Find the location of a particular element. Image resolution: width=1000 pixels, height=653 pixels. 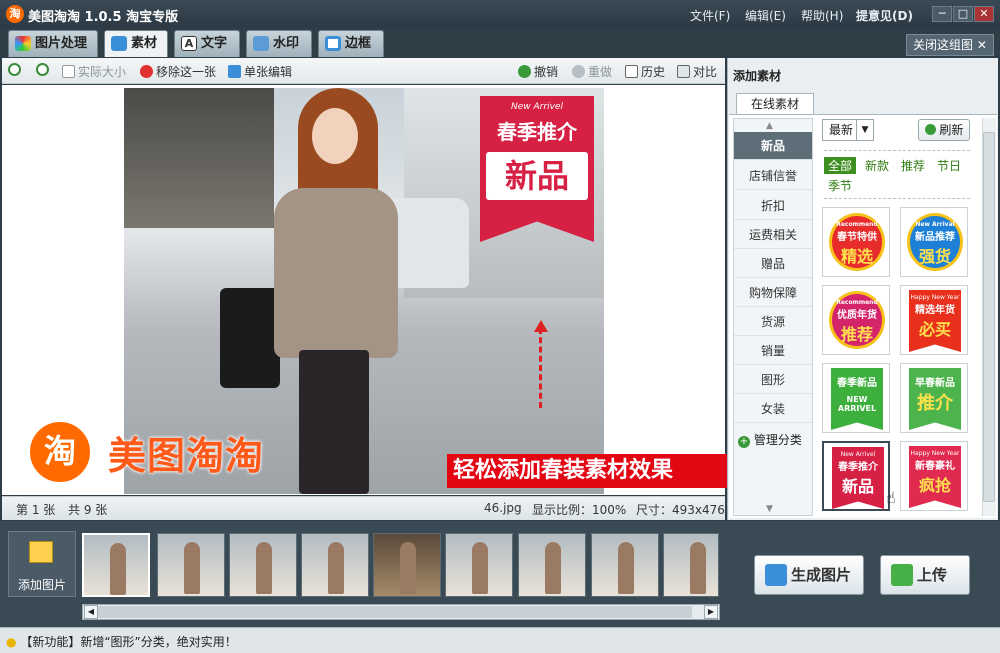

lightbulb-icon: ● is located at coordinates (11, 642).